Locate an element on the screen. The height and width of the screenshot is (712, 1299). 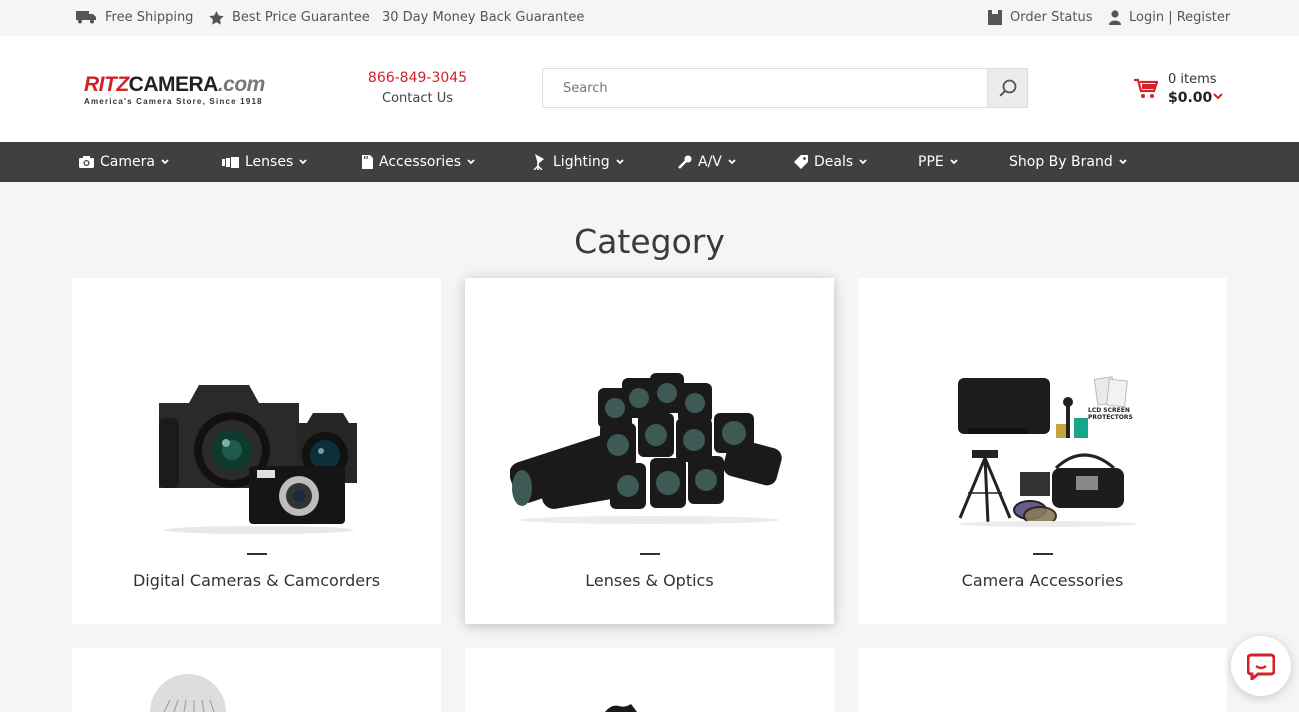
nav-label-accessories: Accessories is located at coordinates (420, 162).